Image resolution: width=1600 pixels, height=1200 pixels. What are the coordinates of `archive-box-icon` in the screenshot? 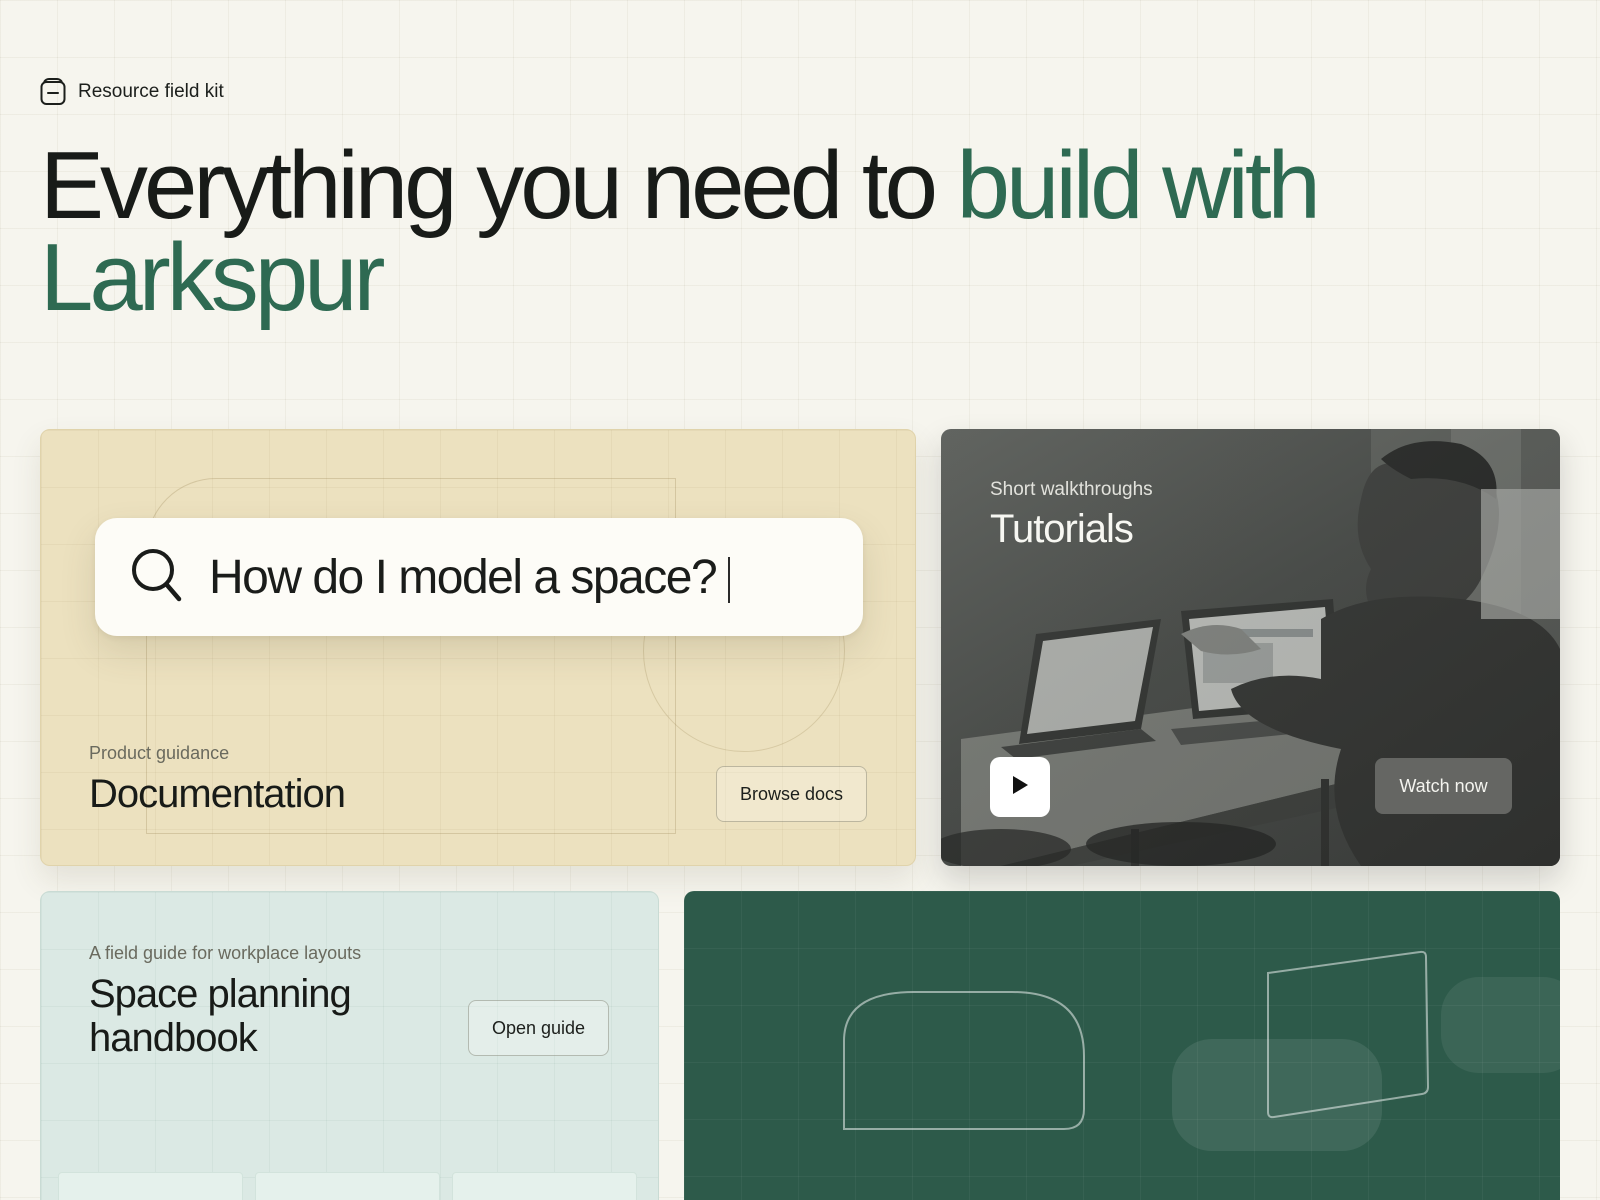 It's located at (53, 92).